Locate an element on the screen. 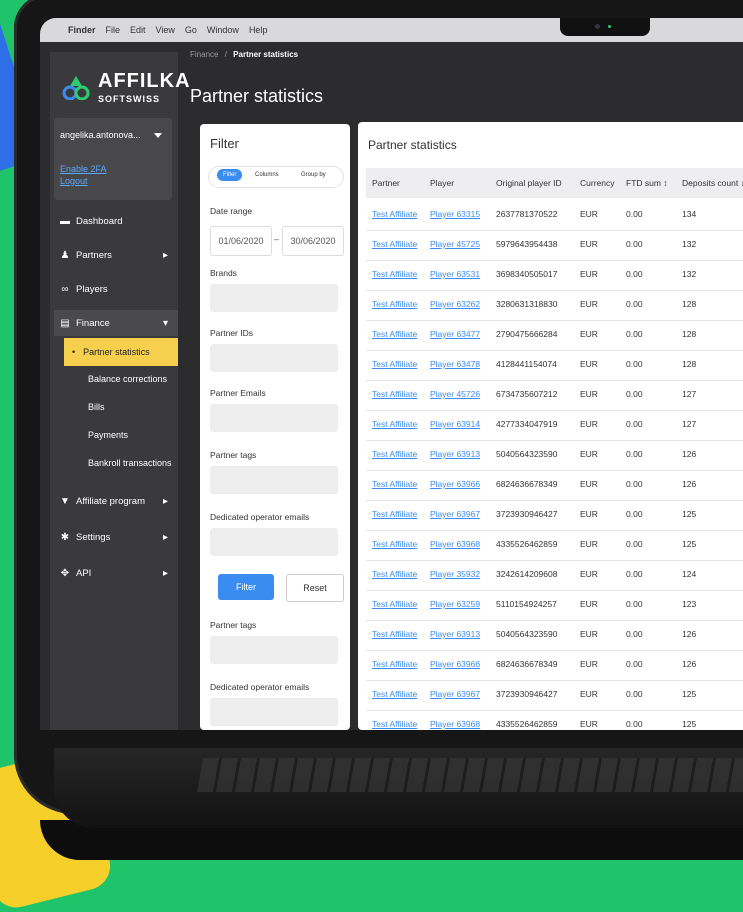 The width and height of the screenshot is (743, 912). cell-player: Player 63478 is located at coordinates (455, 364).